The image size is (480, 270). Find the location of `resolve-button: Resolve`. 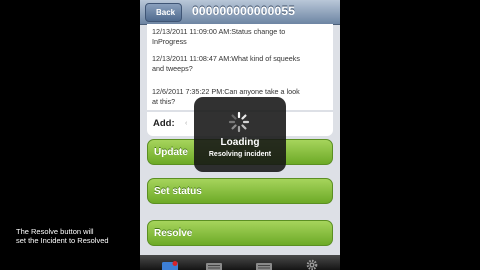

resolve-button: Resolve is located at coordinates (240, 233).